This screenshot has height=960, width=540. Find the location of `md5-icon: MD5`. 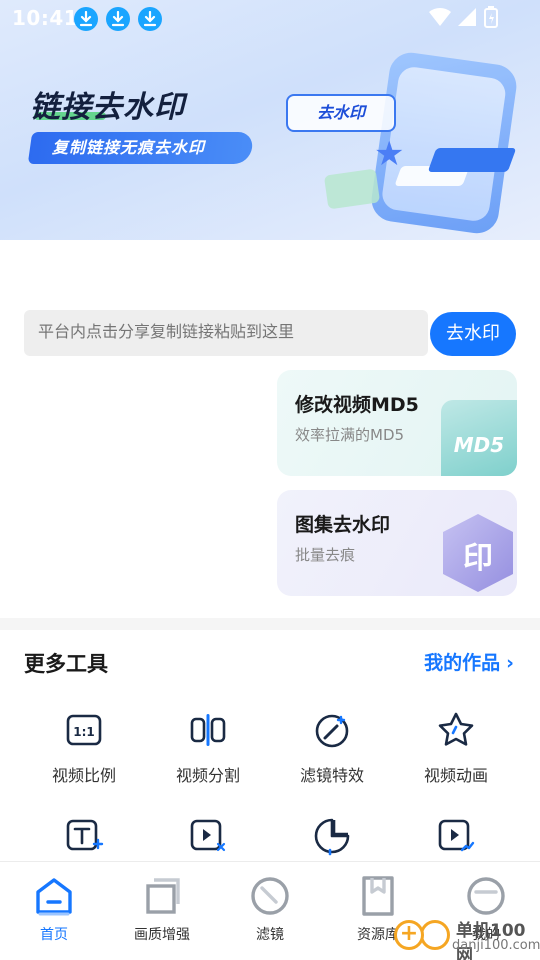

md5-icon: MD5 is located at coordinates (479, 438).